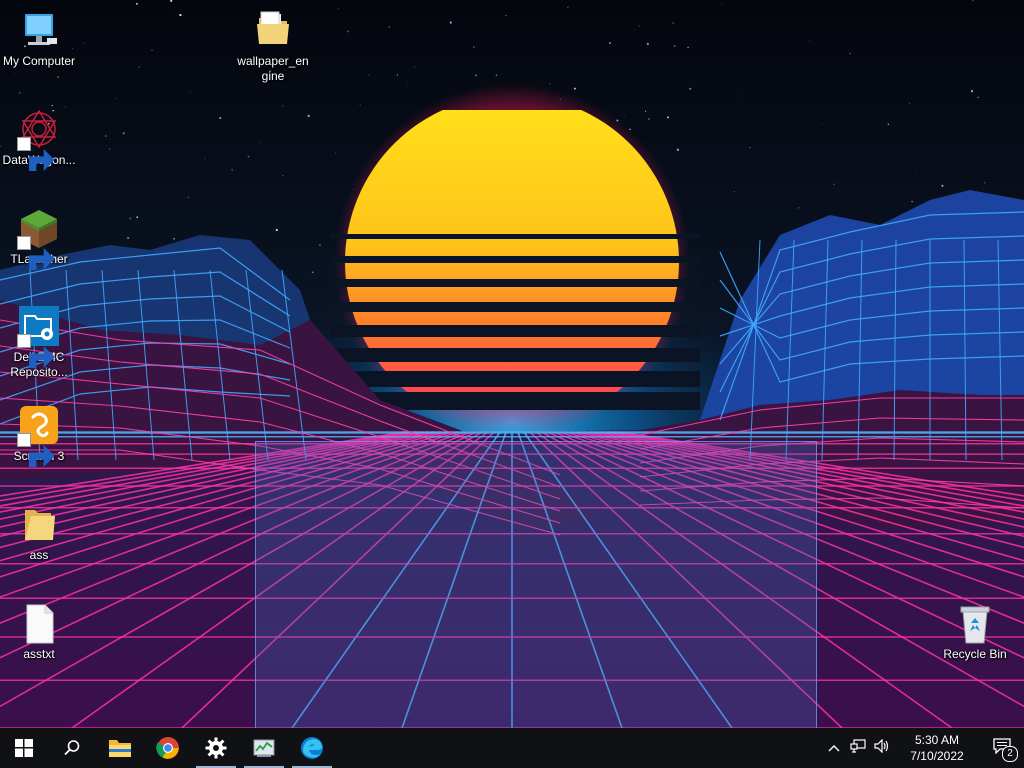  Describe the element at coordinates (512, 748) in the screenshot. I see `taskbar: 5:30 AM 7/10/2022 2` at that location.